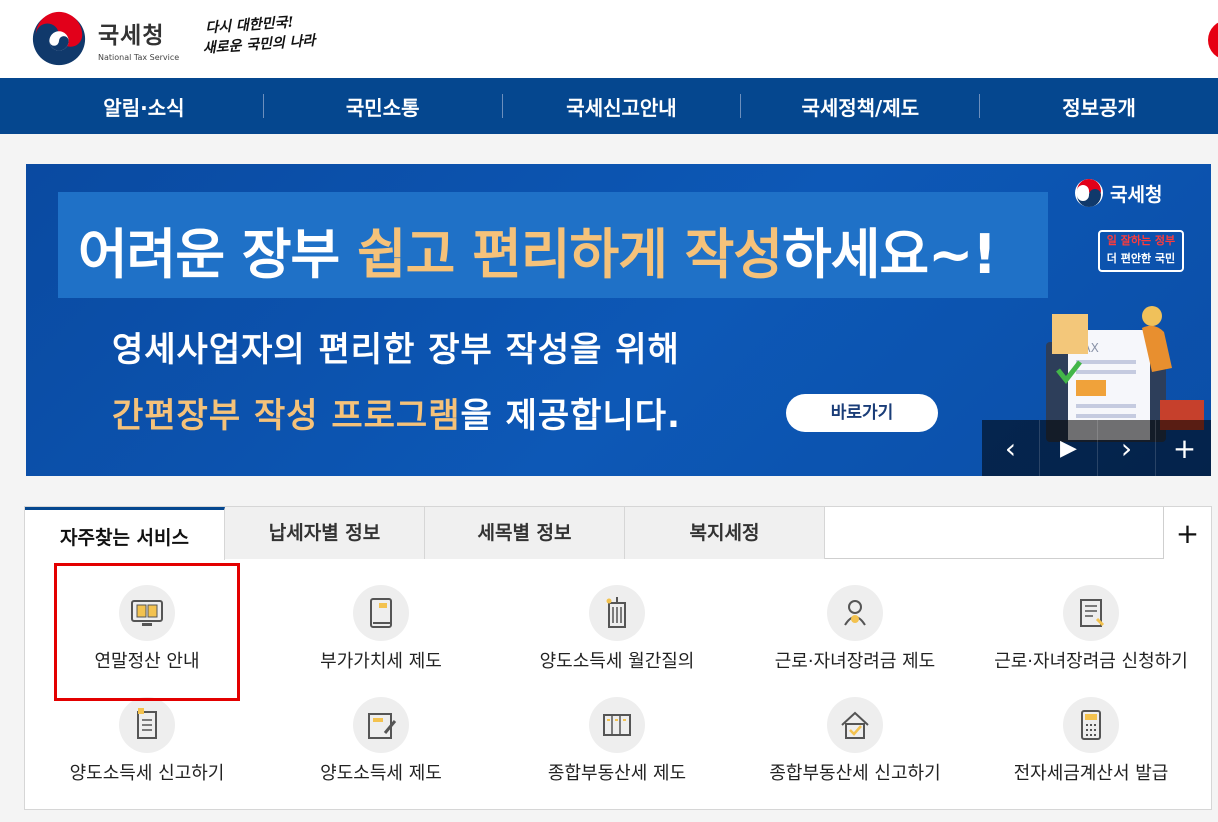 The height and width of the screenshot is (822, 1218). Describe the element at coordinates (1183, 448) in the screenshot. I see `banner-more-icon: +` at that location.